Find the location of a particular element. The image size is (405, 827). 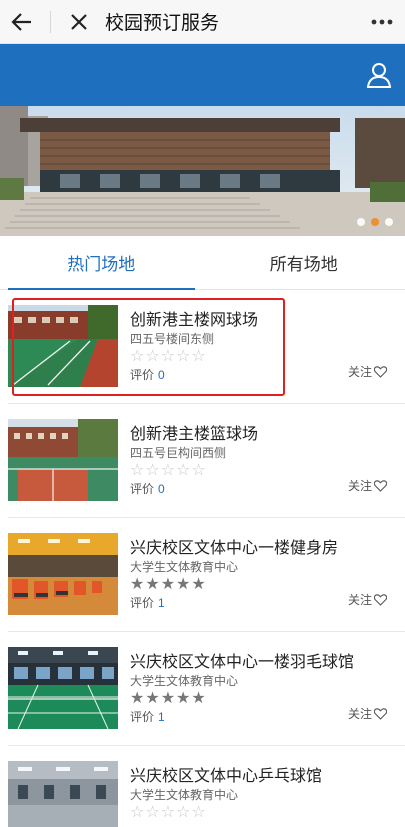

carousel-indicators is located at coordinates (375, 222).